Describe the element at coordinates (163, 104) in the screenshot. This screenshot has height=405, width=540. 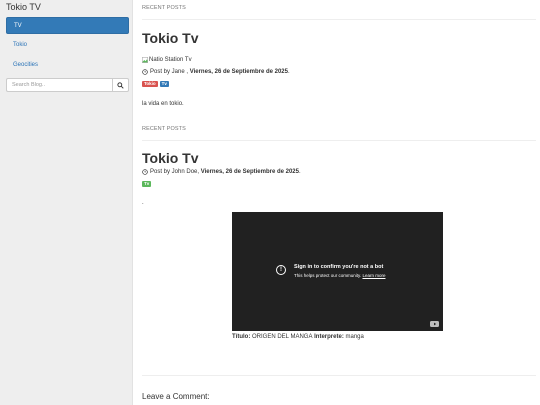
I see `post-body: la vida en tokio.` at that location.